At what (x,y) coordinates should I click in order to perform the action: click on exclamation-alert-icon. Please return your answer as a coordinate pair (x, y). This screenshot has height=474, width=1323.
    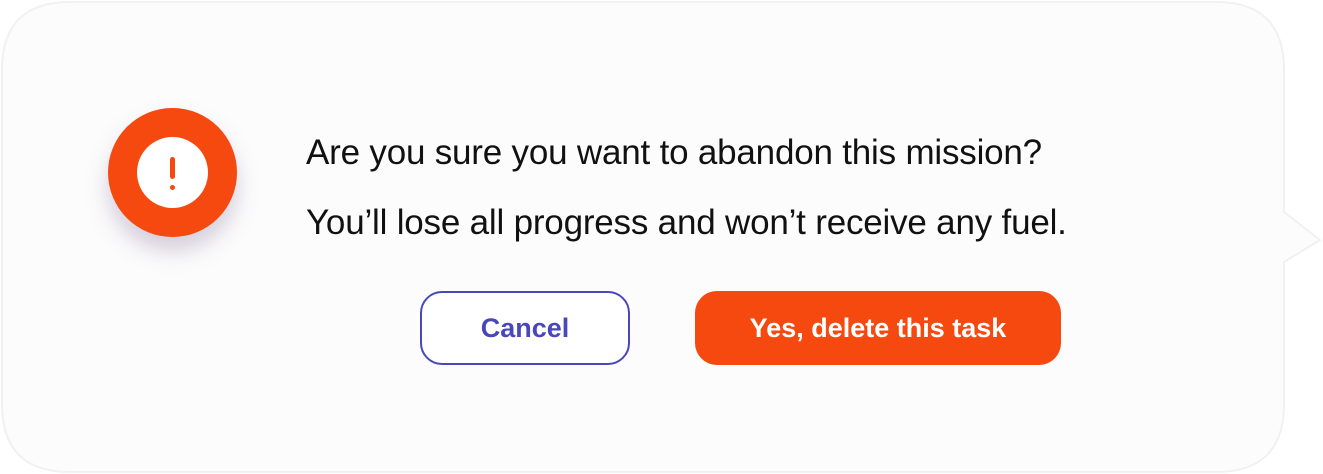
    Looking at the image, I should click on (172, 172).